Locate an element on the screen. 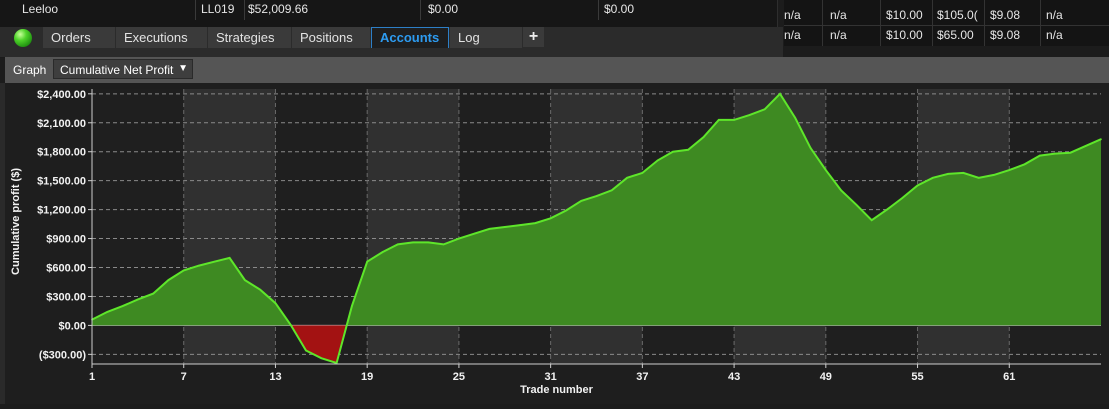 Image resolution: width=1109 pixels, height=409 pixels. table-cell: $105.0( is located at coordinates (957, 15).